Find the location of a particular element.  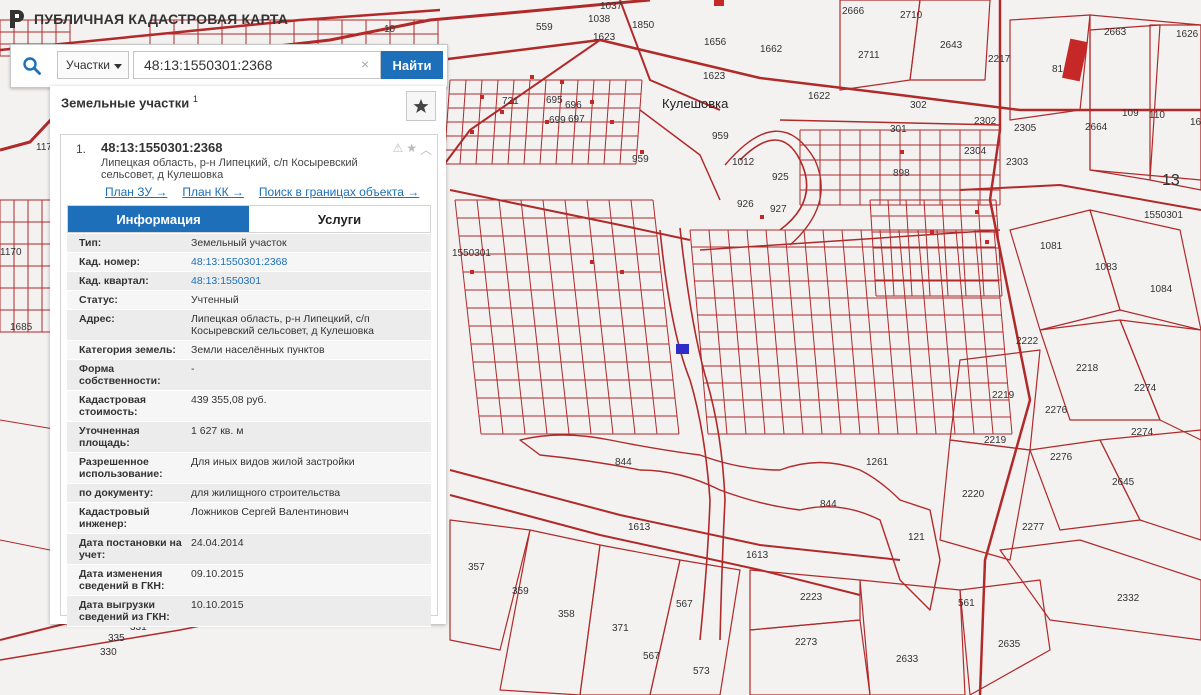

link-plan-zu: План ЗУ → is located at coordinates (136, 192).